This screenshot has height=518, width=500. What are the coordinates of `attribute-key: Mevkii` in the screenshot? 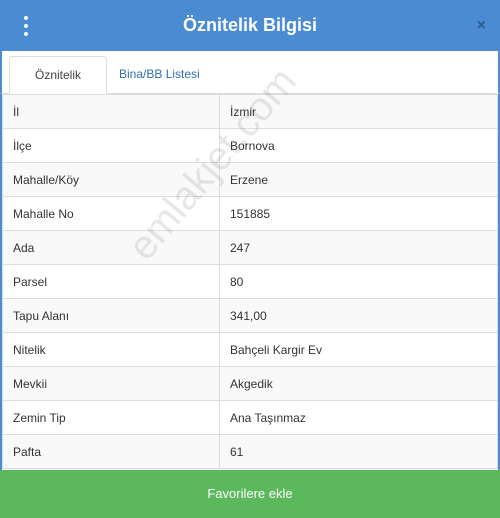 It's located at (111, 383).